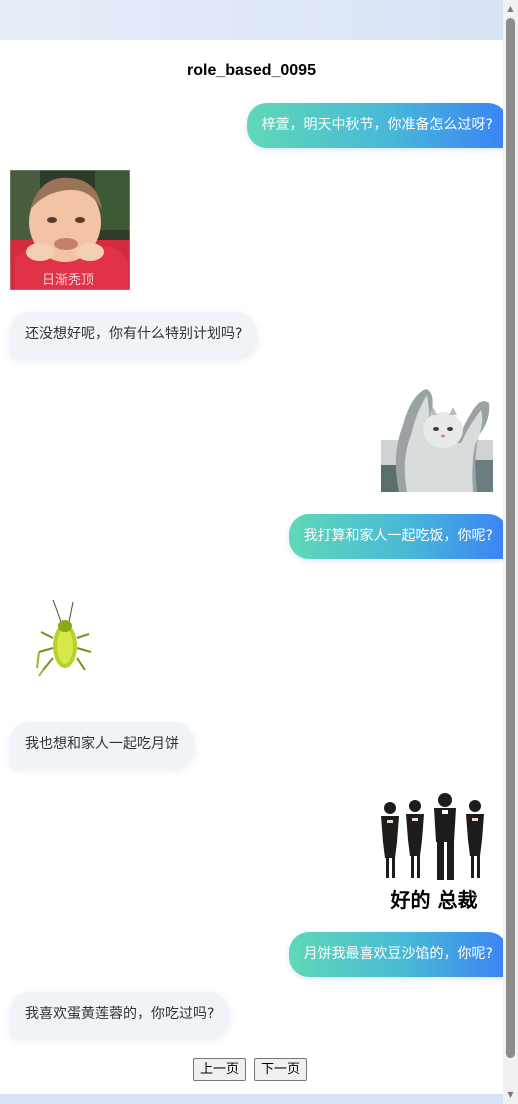 The image size is (518, 1104). What do you see at coordinates (220, 1069) in the screenshot?
I see `prev-page-button: 上一页` at bounding box center [220, 1069].